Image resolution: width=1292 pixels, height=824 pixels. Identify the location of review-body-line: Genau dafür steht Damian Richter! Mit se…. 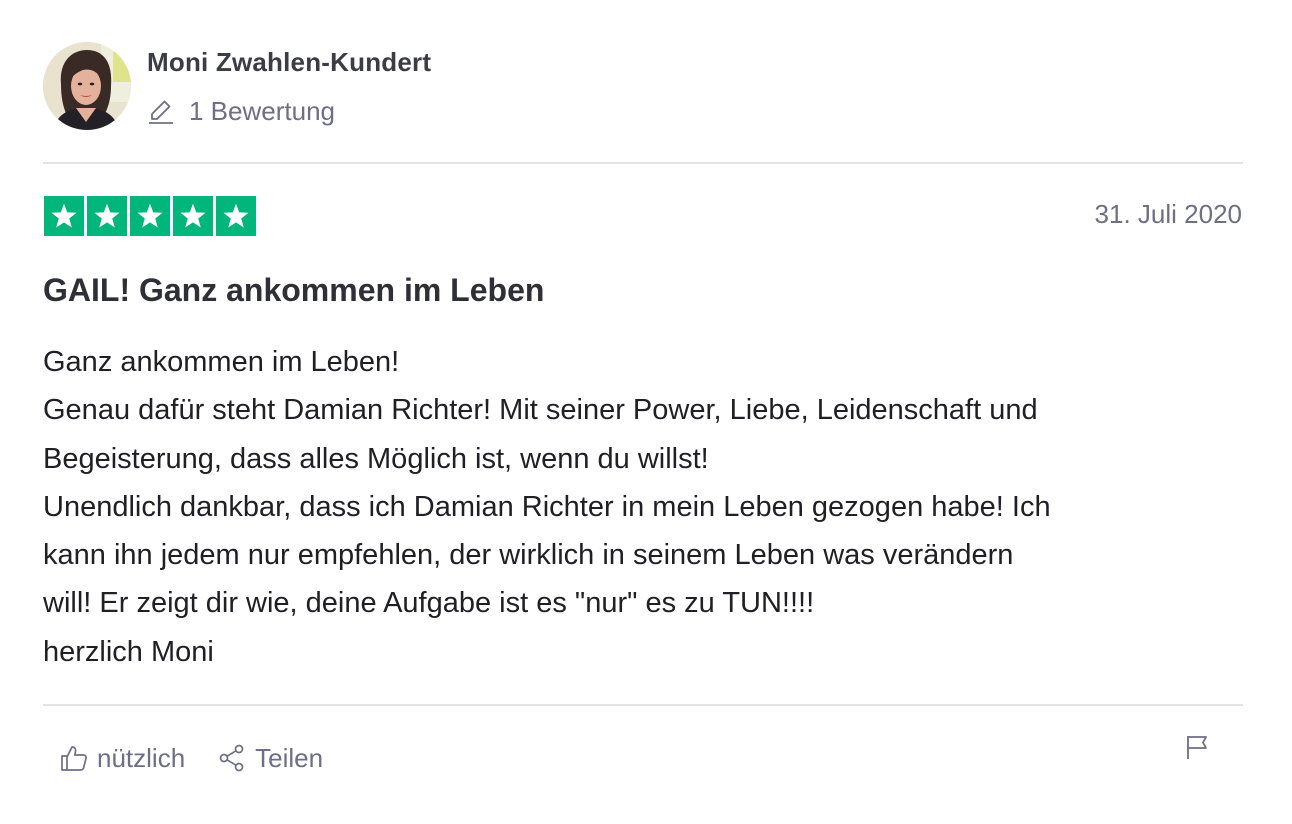
(540, 410).